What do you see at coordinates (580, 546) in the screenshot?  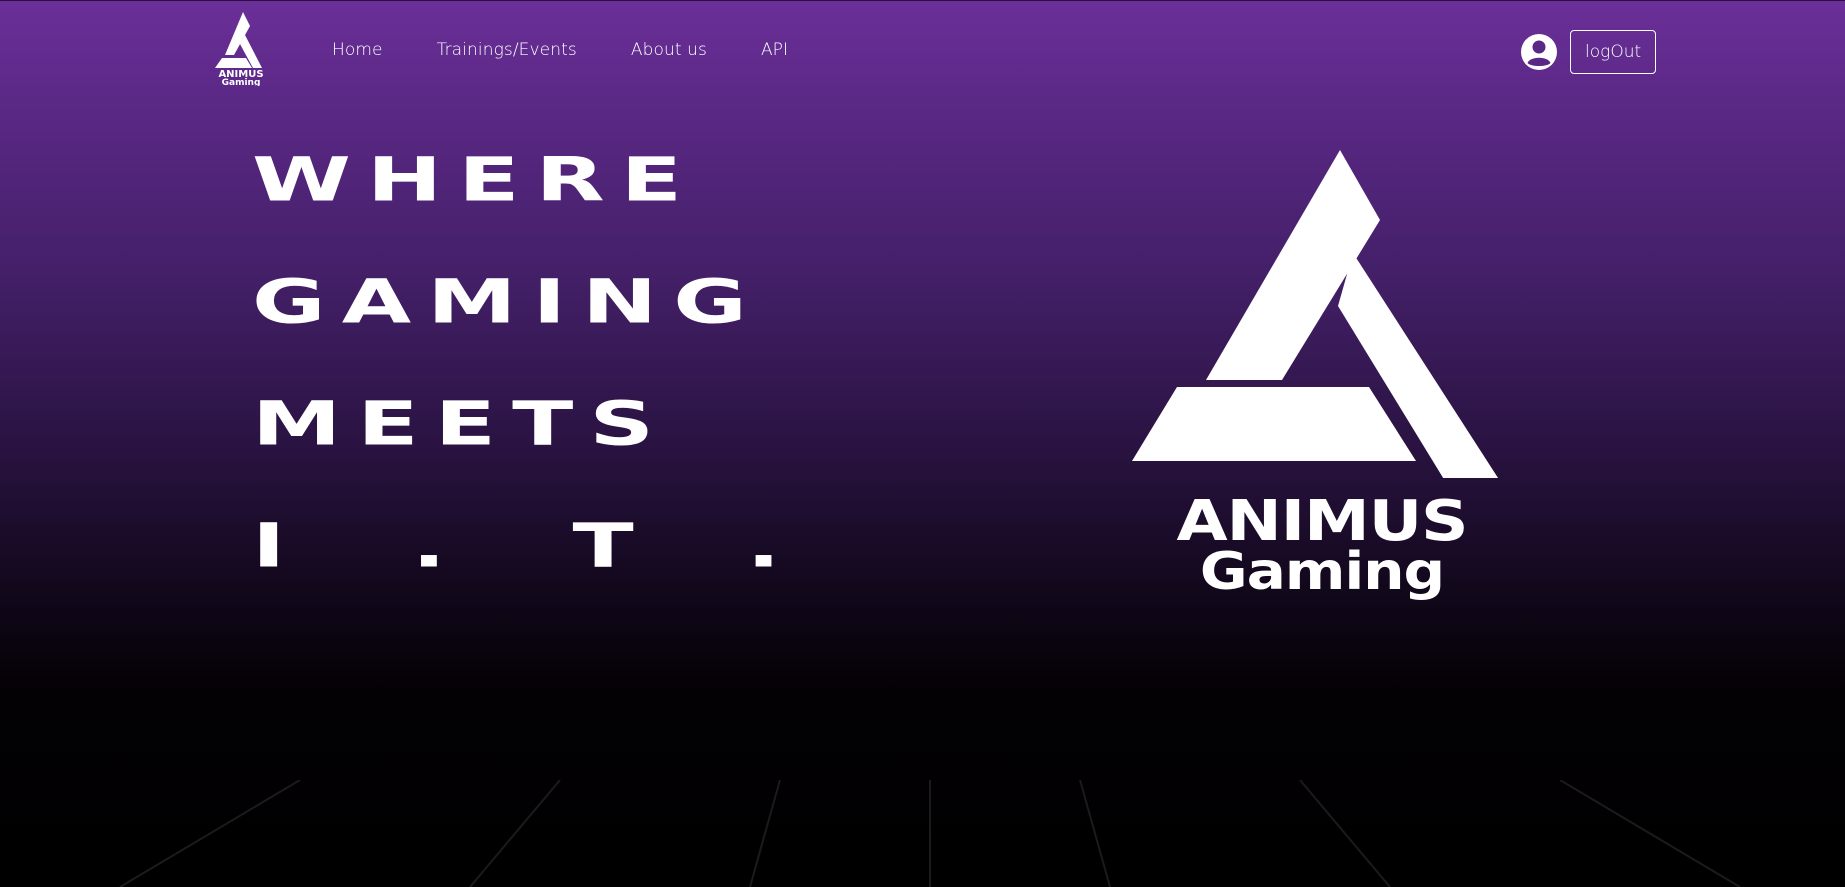 I see `hero-line-it: I.T.` at bounding box center [580, 546].